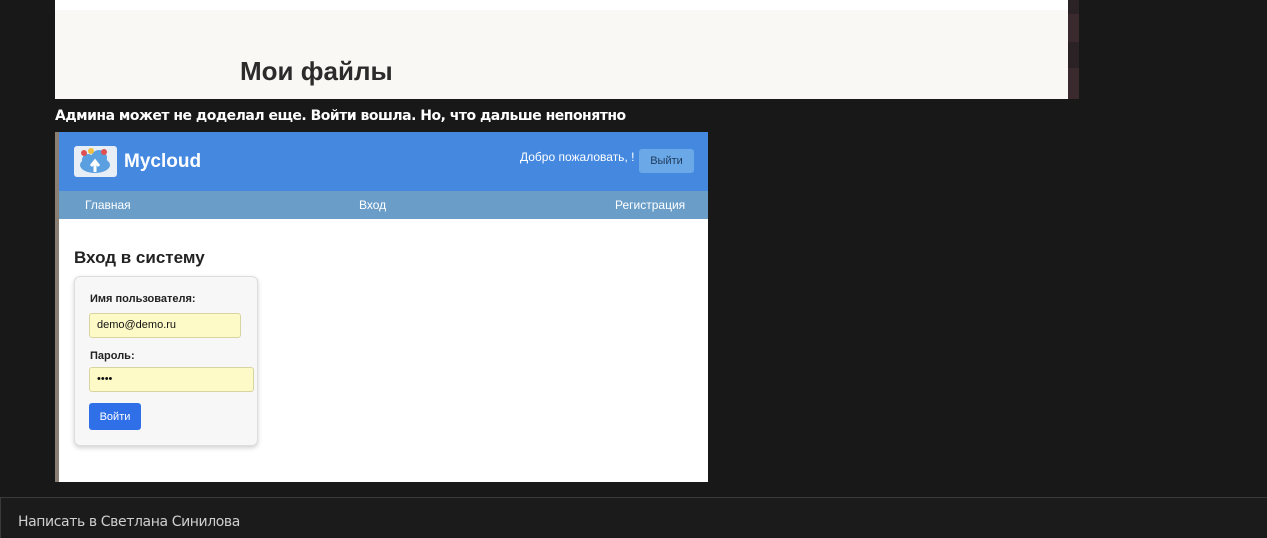 The height and width of the screenshot is (538, 1267). What do you see at coordinates (165, 325) in the screenshot?
I see `username-field: demo@demo.ru` at bounding box center [165, 325].